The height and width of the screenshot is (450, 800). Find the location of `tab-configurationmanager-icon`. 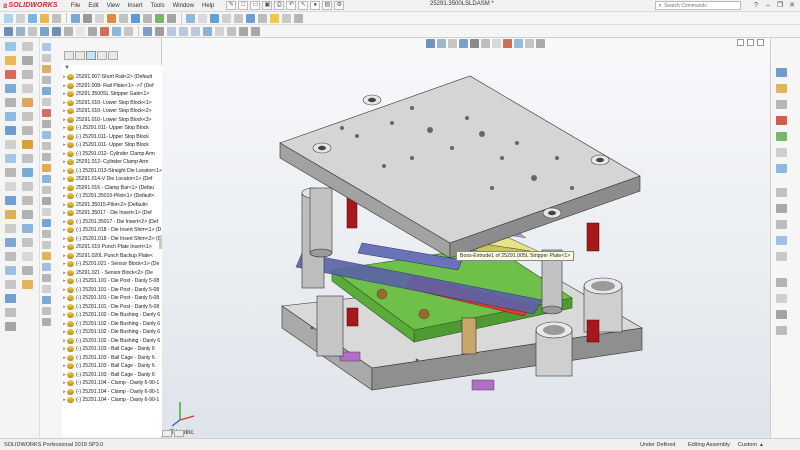

tab-configurationmanager-icon is located at coordinates (91, 55).